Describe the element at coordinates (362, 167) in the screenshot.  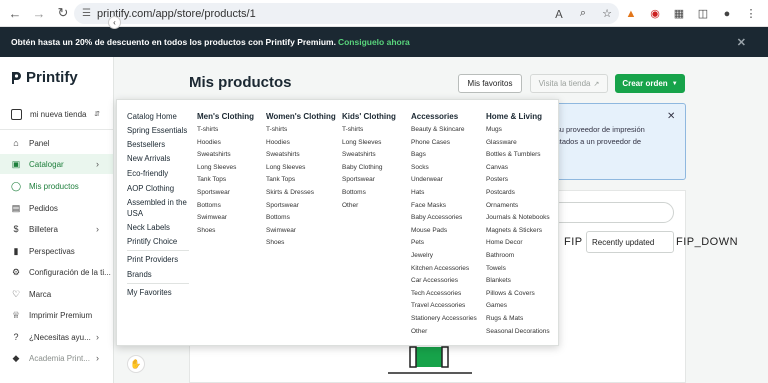
I see `menu-item: Baby Clothing` at that location.